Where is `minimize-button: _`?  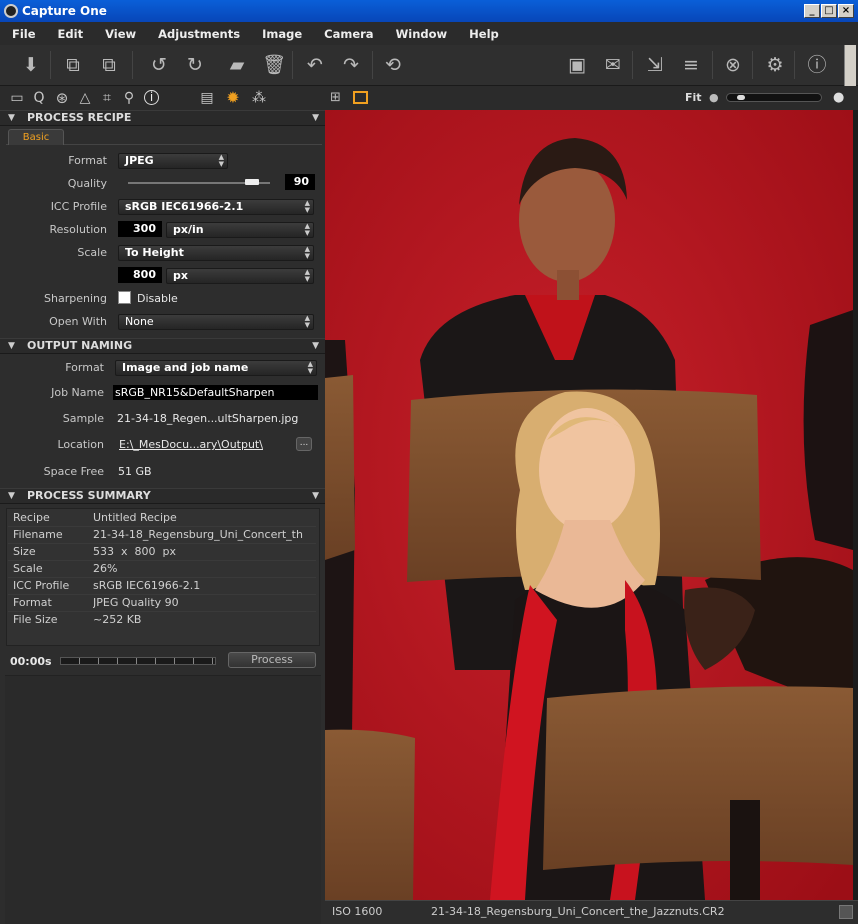 minimize-button: _ is located at coordinates (812, 11).